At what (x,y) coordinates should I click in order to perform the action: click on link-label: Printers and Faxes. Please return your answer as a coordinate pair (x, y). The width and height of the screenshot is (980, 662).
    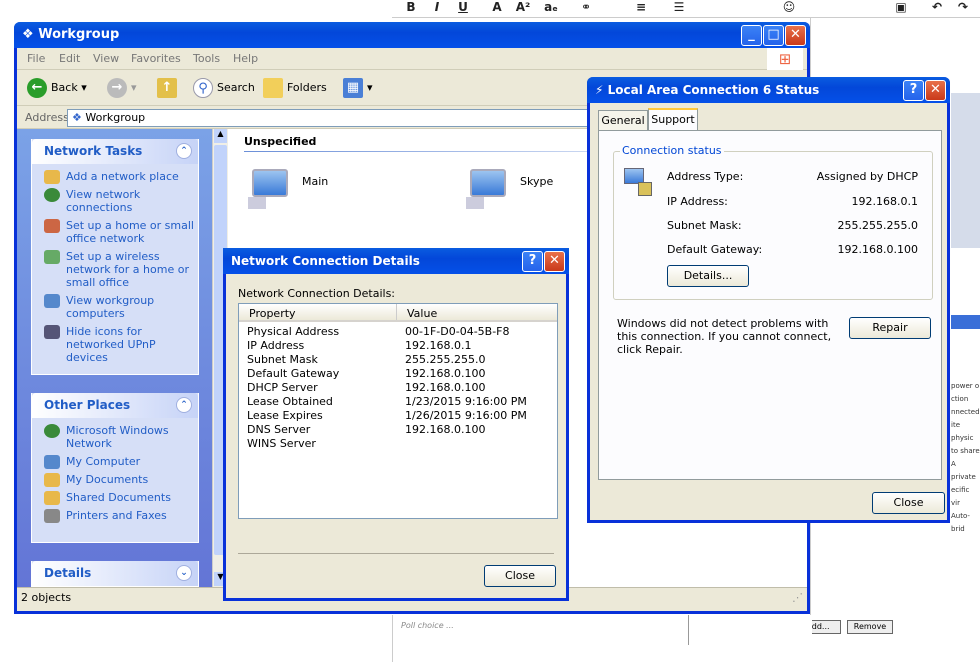
    Looking at the image, I should click on (116, 515).